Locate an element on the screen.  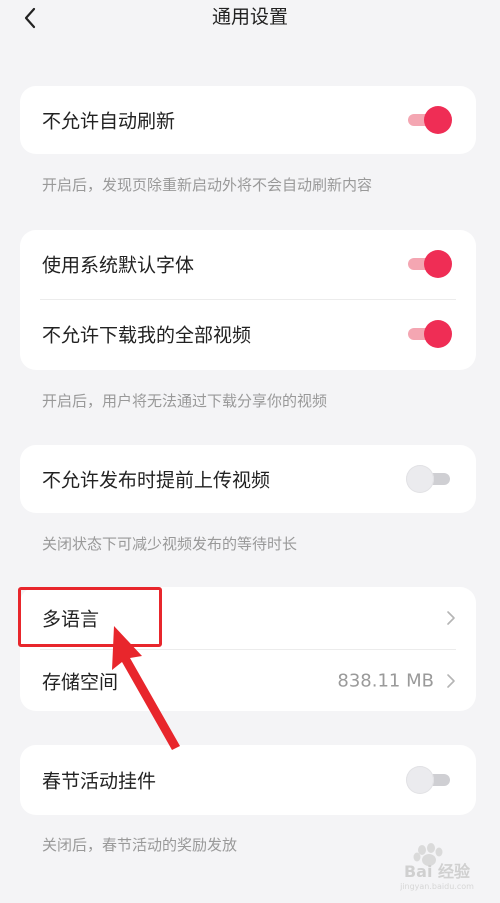
setting-hint: 开启后，发现页除重新启动外将不会自动刷新内容 is located at coordinates (207, 185).